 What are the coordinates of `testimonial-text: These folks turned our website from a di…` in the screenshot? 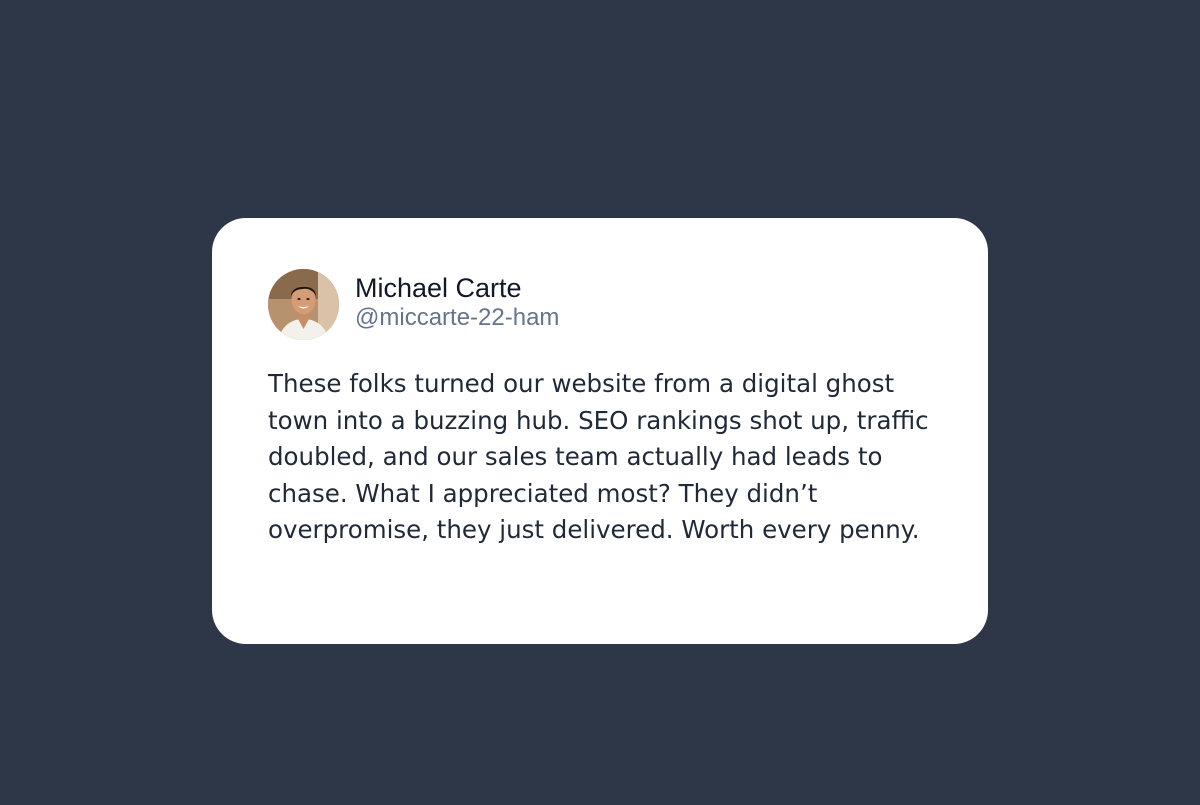 It's located at (598, 457).